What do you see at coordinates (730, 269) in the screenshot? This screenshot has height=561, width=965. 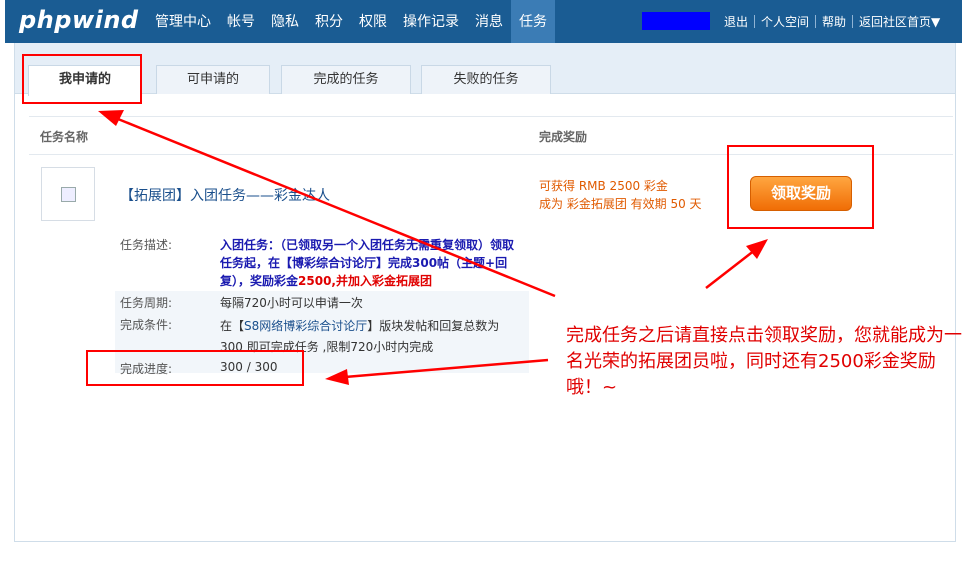 I see `arrow-to-button` at bounding box center [730, 269].